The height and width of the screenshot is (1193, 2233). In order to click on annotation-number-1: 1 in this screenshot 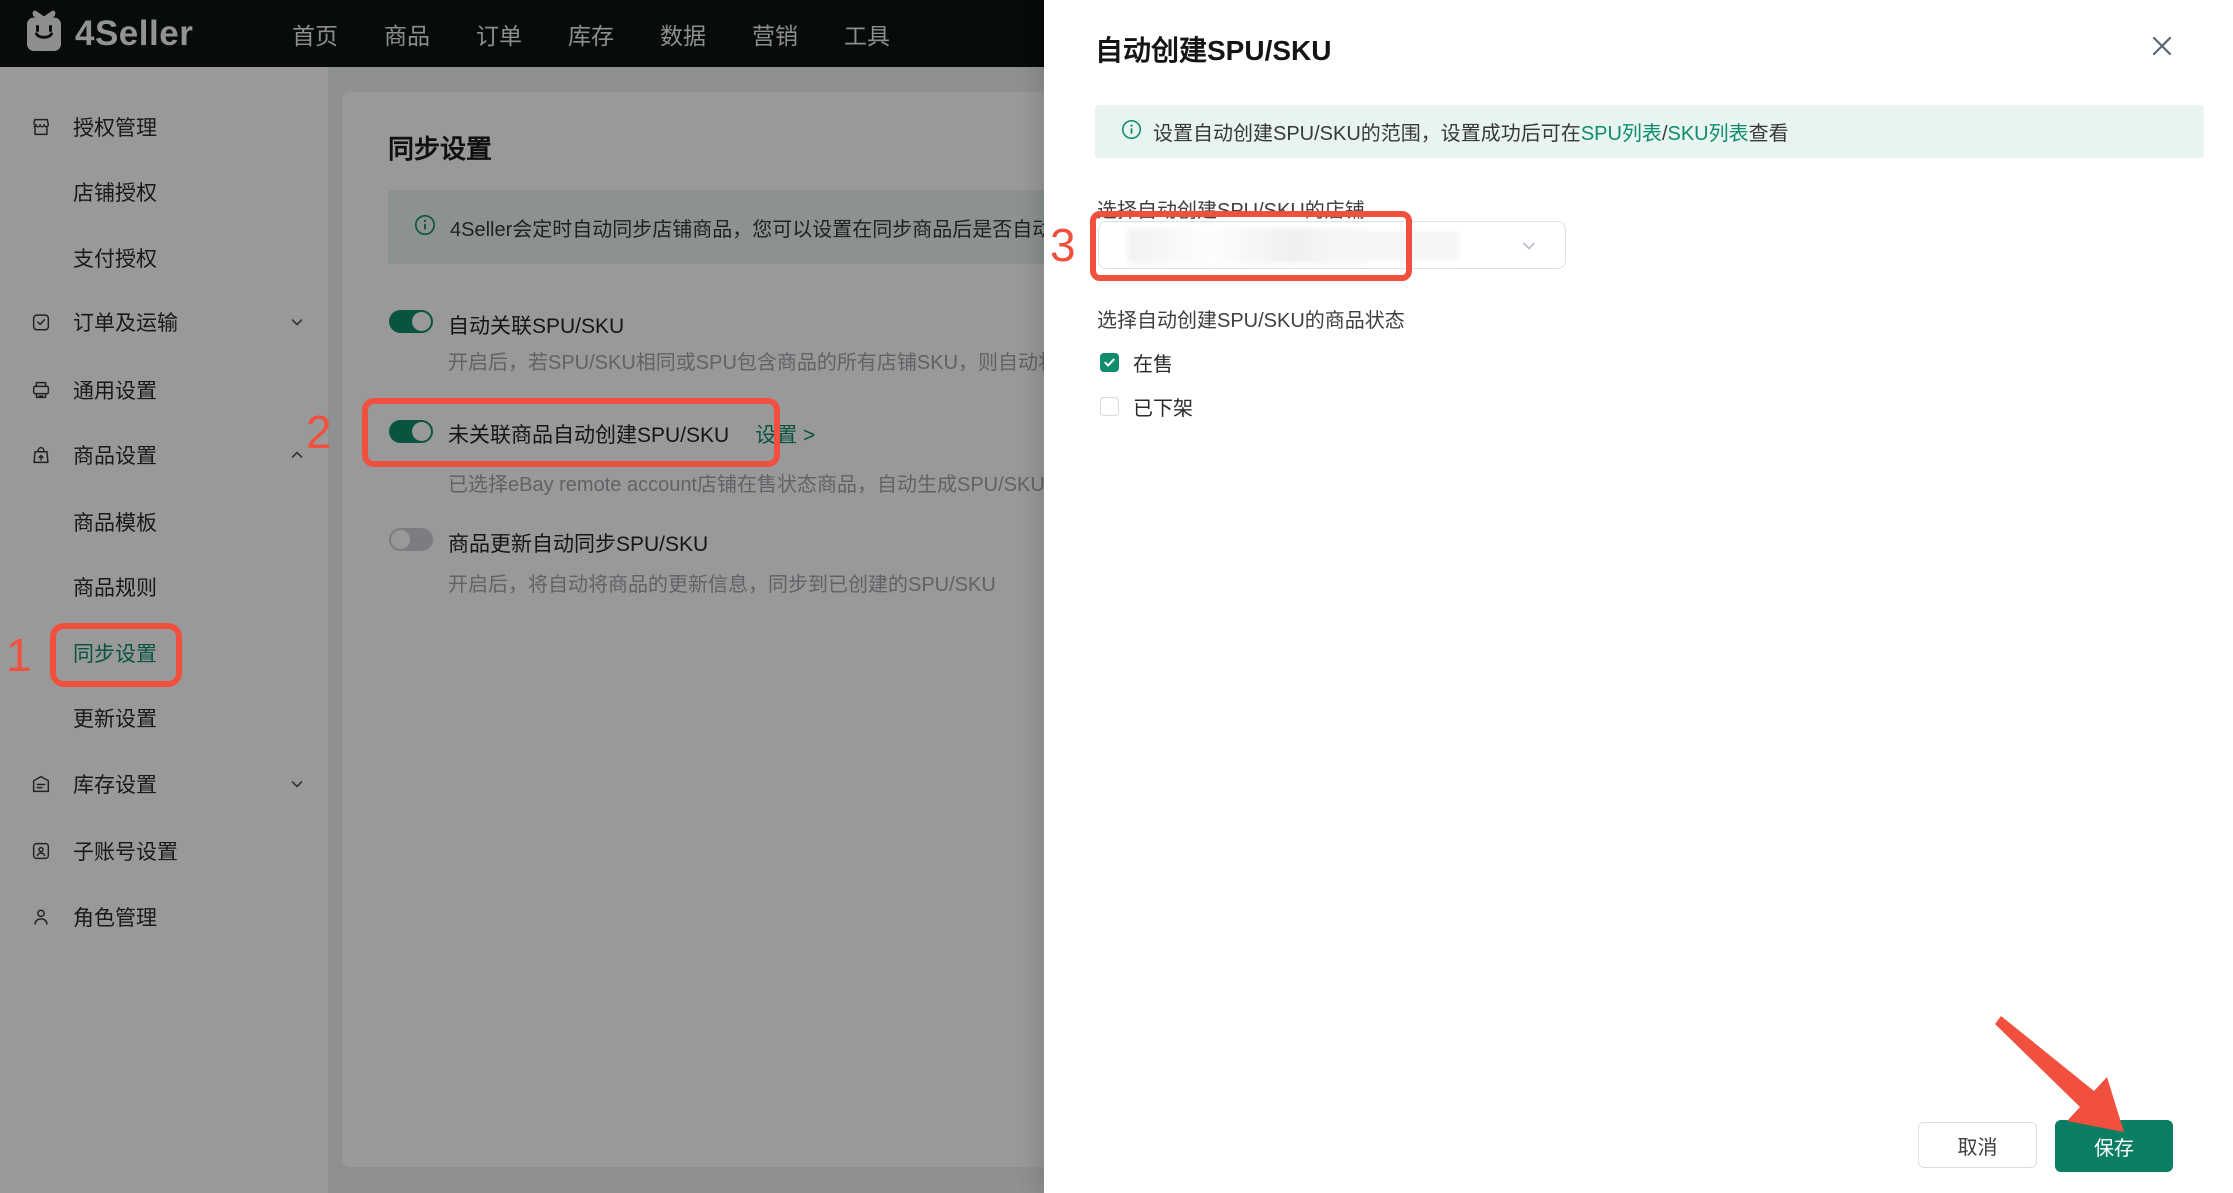, I will do `click(19, 655)`.